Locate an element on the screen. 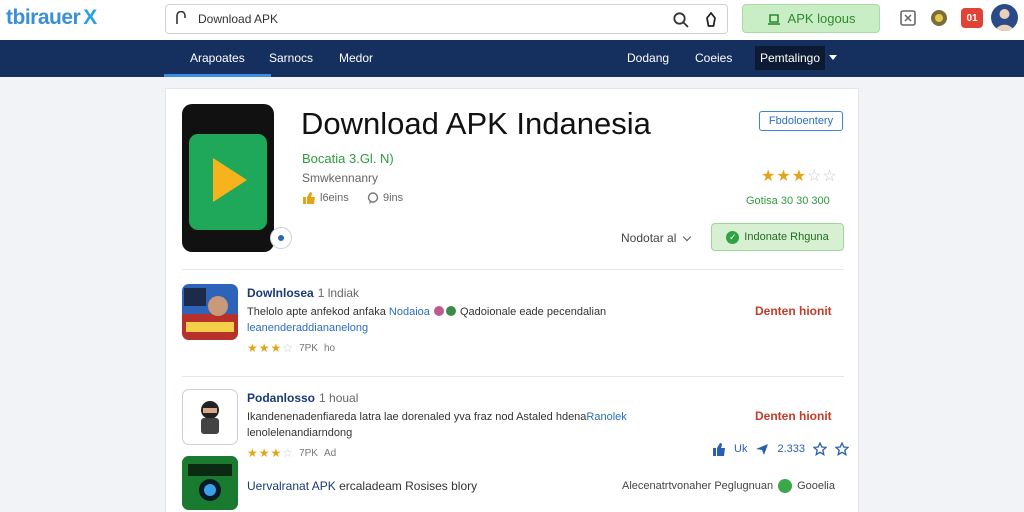  item-name-sub: 1 lndiak is located at coordinates (338, 293).